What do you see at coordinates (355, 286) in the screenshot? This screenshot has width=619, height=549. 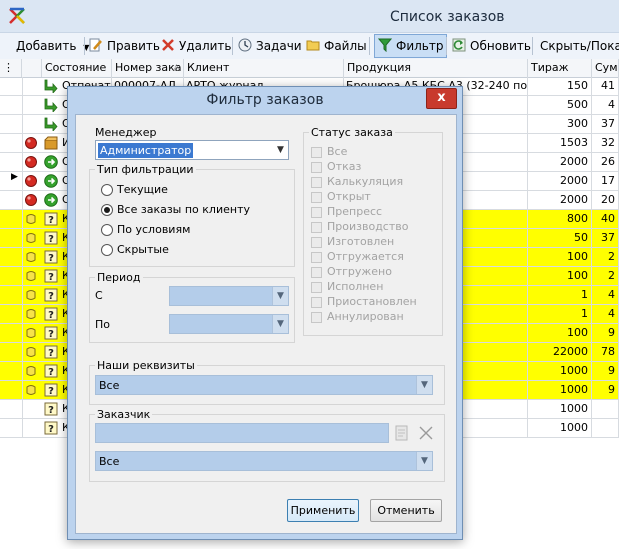 I see `status-checkbox-label: Исполнен` at bounding box center [355, 286].